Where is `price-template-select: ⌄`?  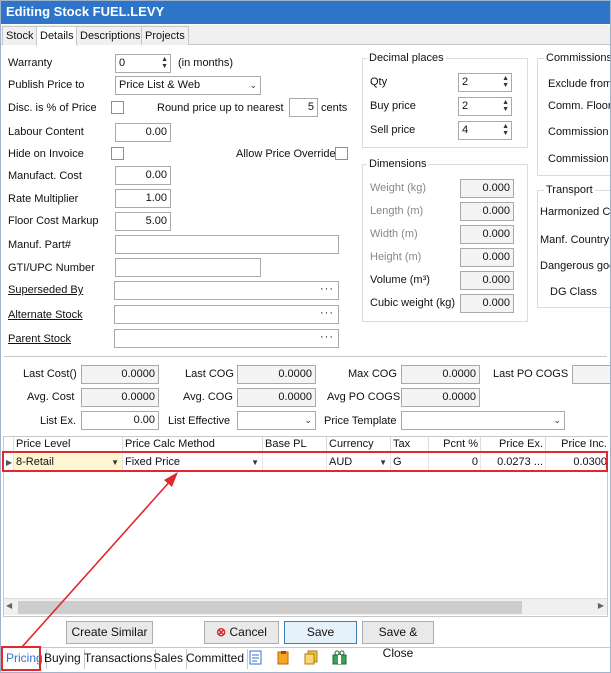
price-template-select: ⌄ is located at coordinates (483, 420).